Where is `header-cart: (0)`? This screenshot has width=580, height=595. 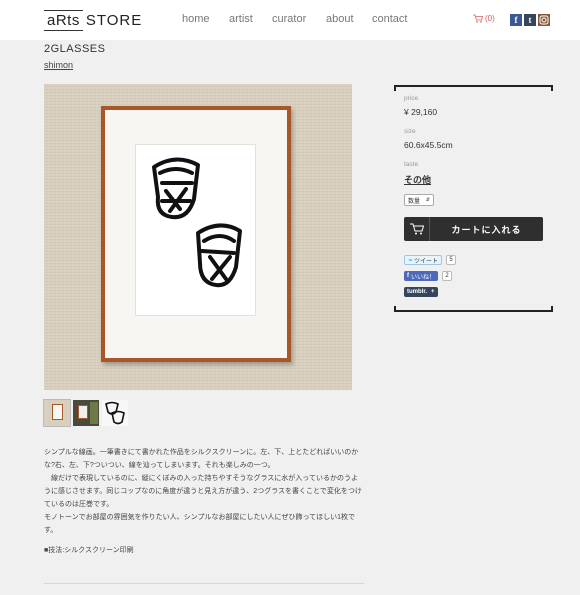
header-cart: (0) is located at coordinates (484, 18).